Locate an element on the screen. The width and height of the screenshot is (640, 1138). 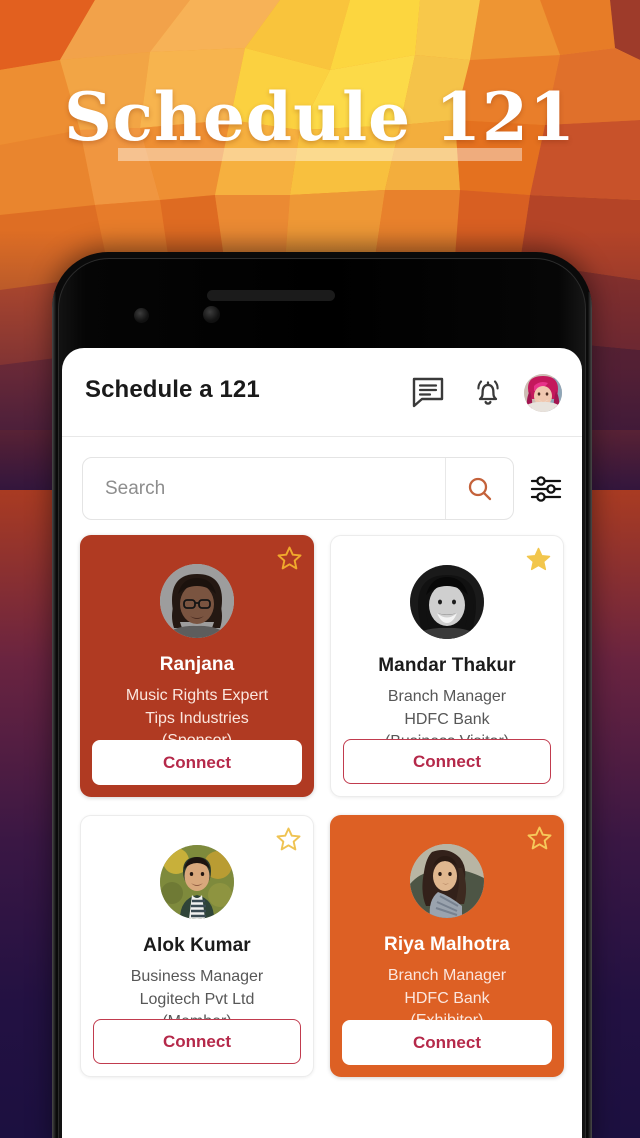
hero-title: Schedule 121 is located at coordinates (320, 117).